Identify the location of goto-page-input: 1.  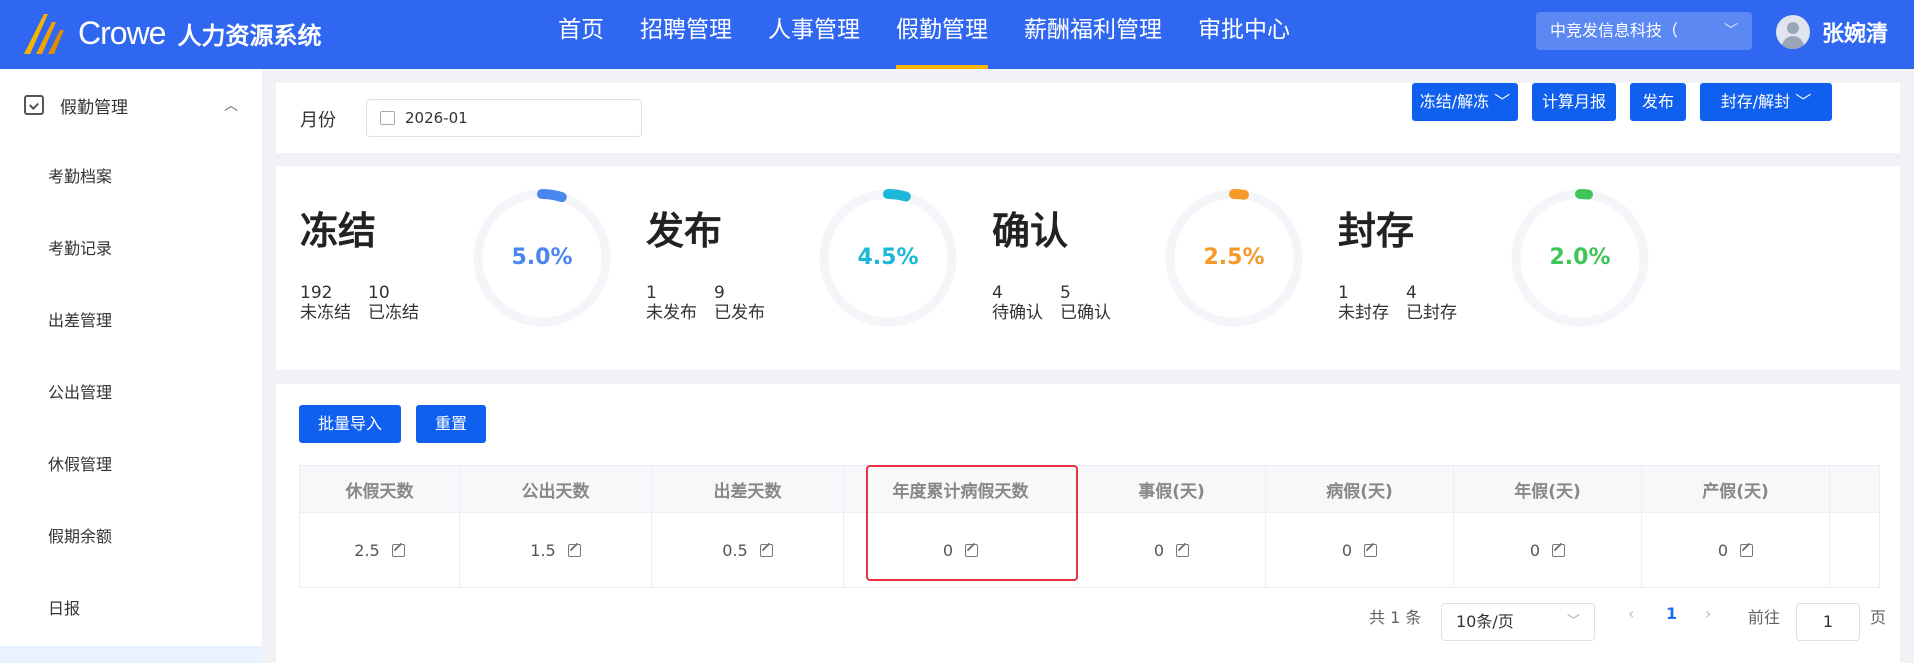
(1828, 622).